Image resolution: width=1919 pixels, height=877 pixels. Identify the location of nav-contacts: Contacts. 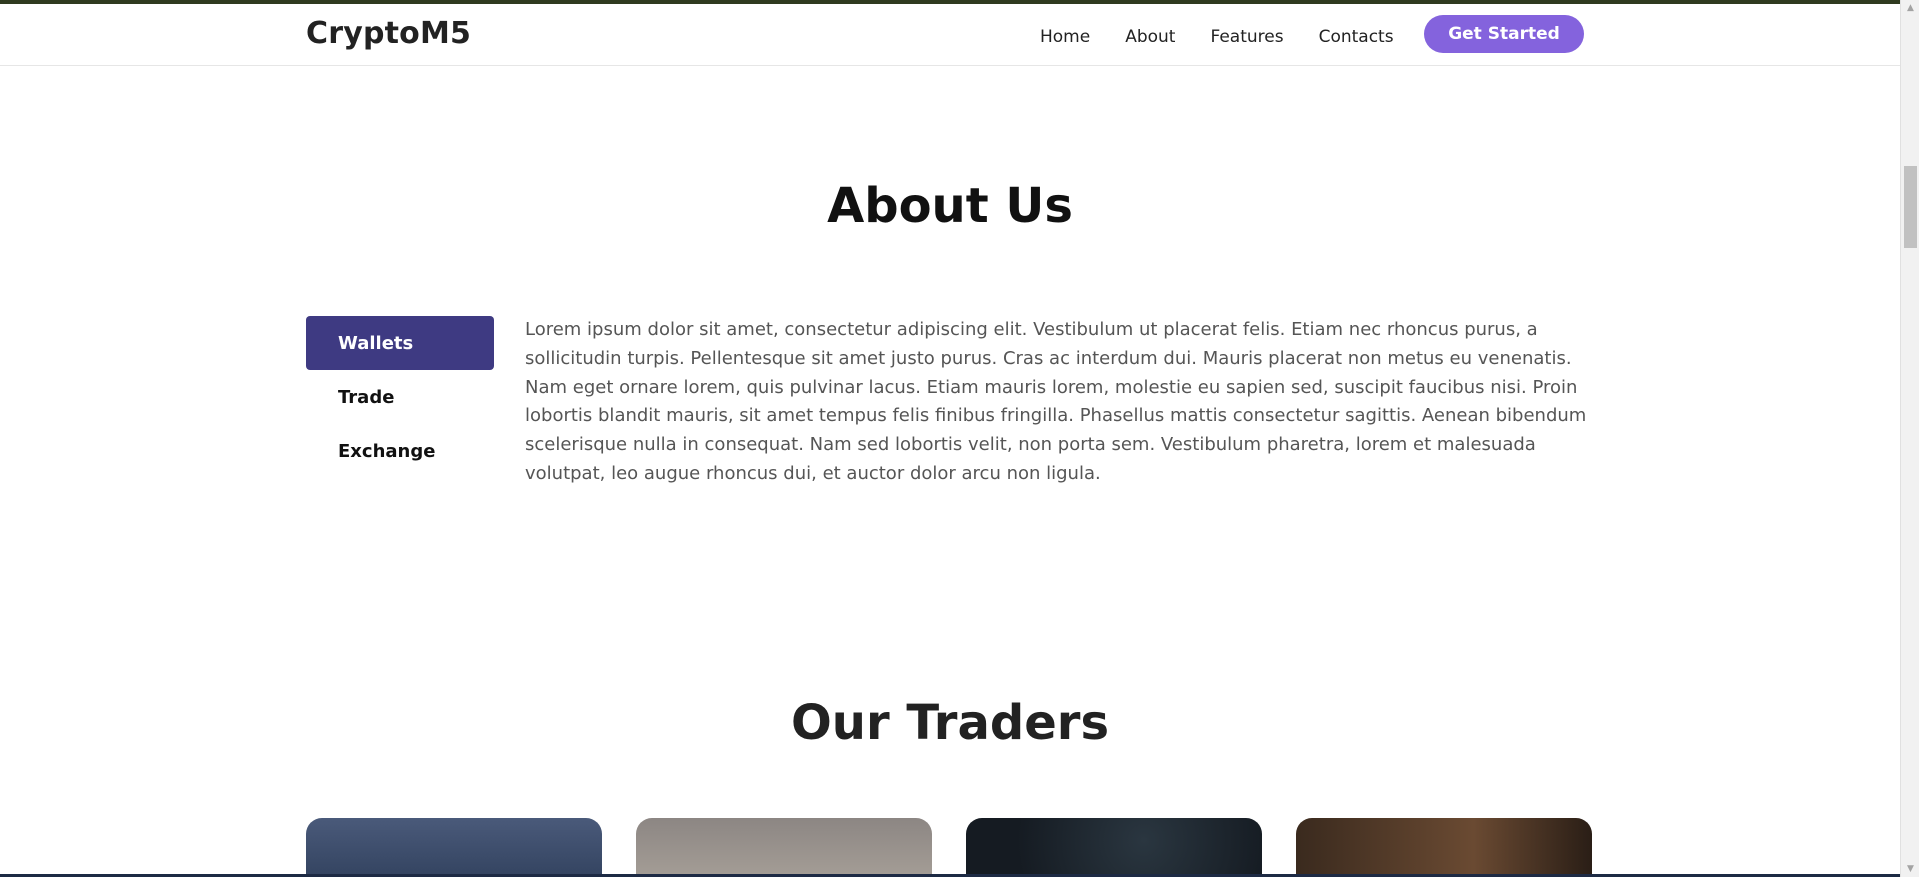
(1356, 37).